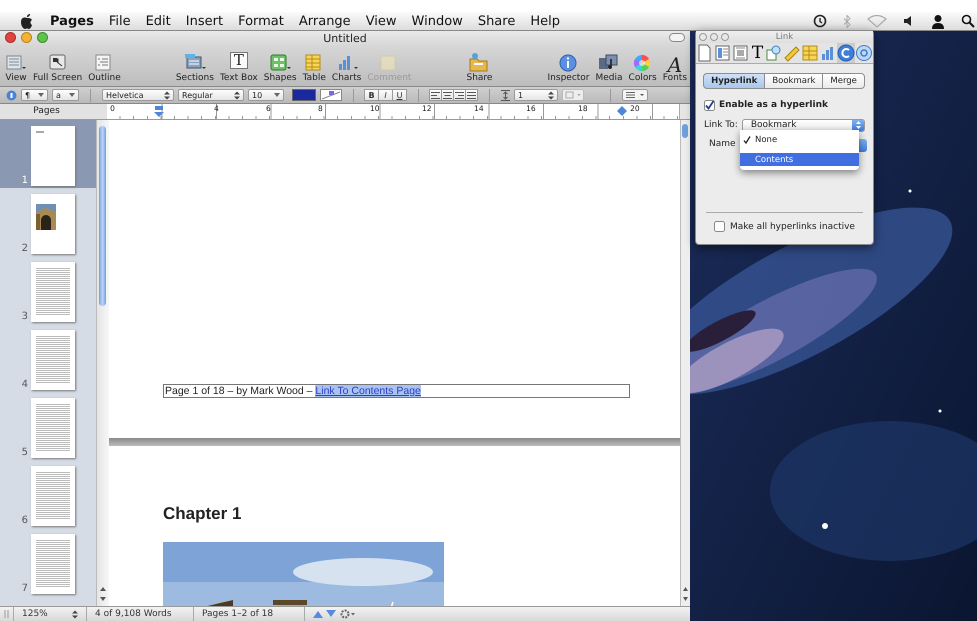  What do you see at coordinates (843, 81) in the screenshot?
I see `tab: Merge` at bounding box center [843, 81].